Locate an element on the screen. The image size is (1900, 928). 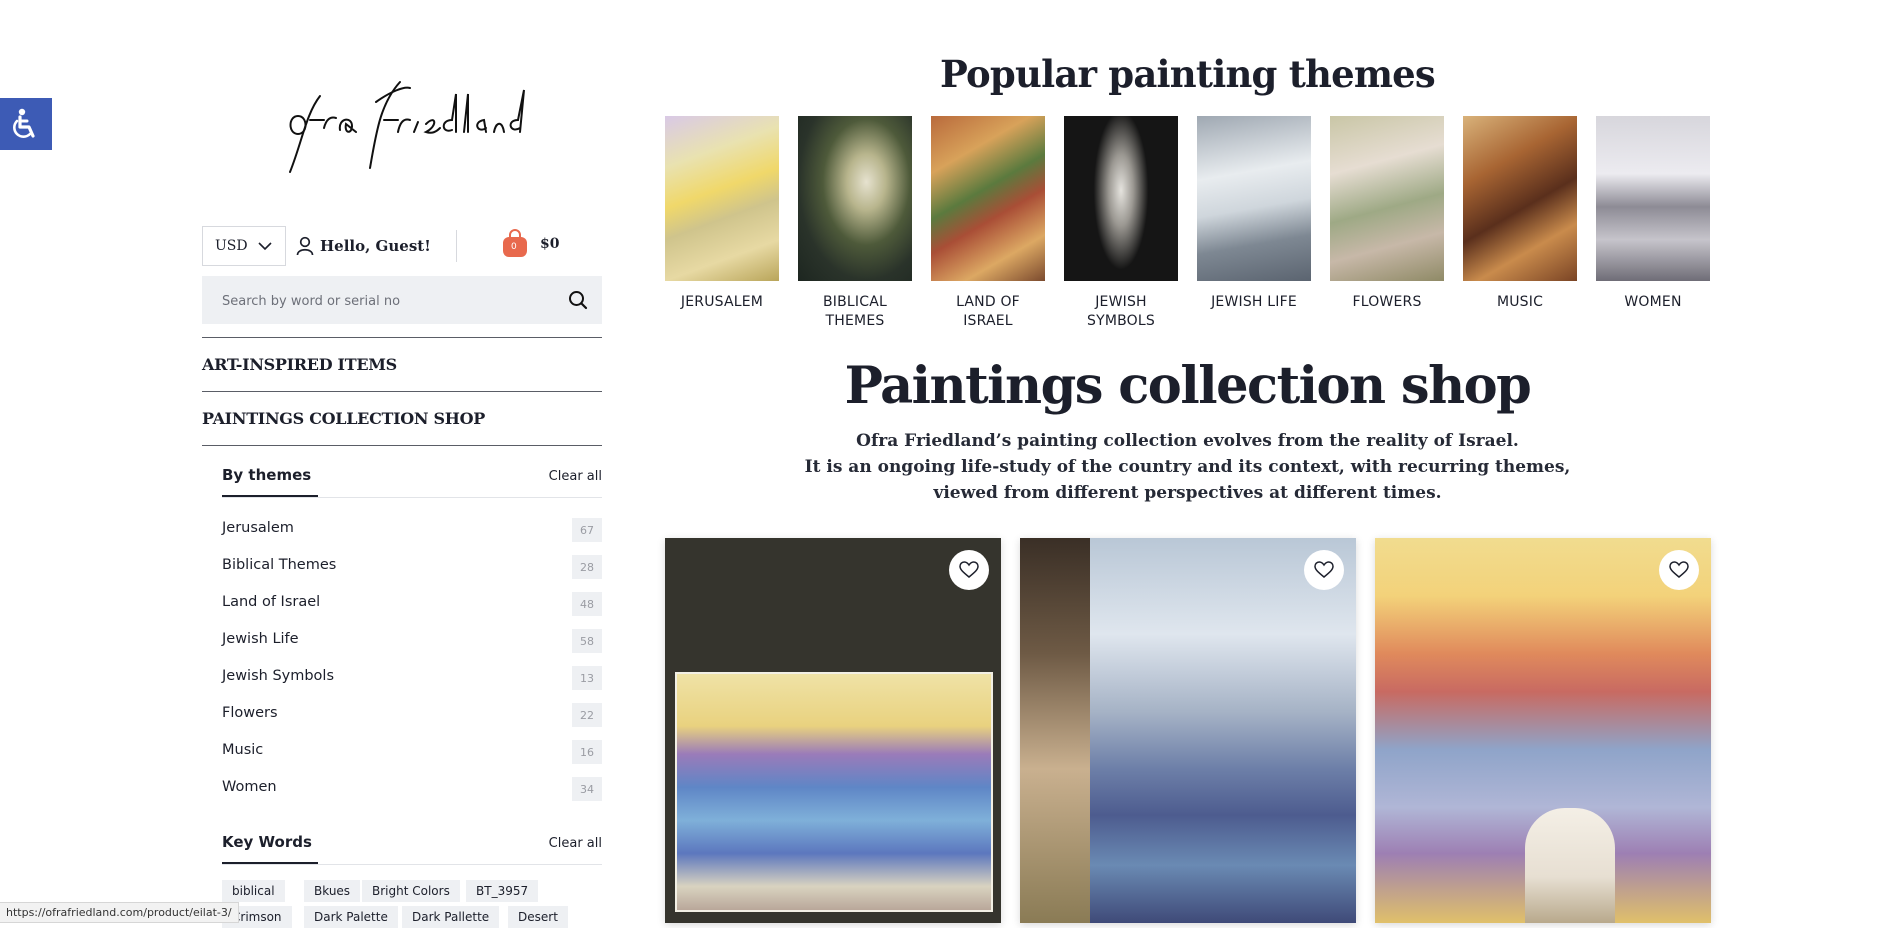
keyword-tag: Desert is located at coordinates (538, 917).